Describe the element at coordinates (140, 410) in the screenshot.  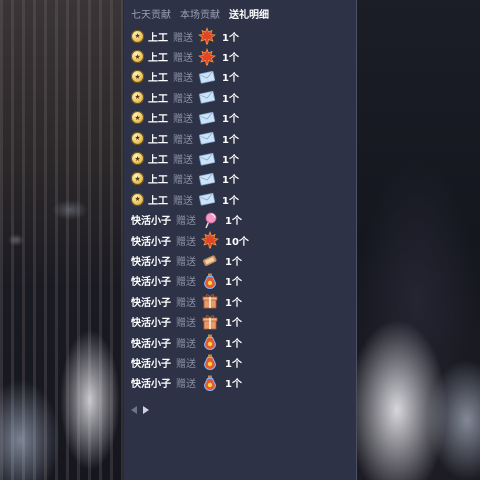
I see `pager` at that location.